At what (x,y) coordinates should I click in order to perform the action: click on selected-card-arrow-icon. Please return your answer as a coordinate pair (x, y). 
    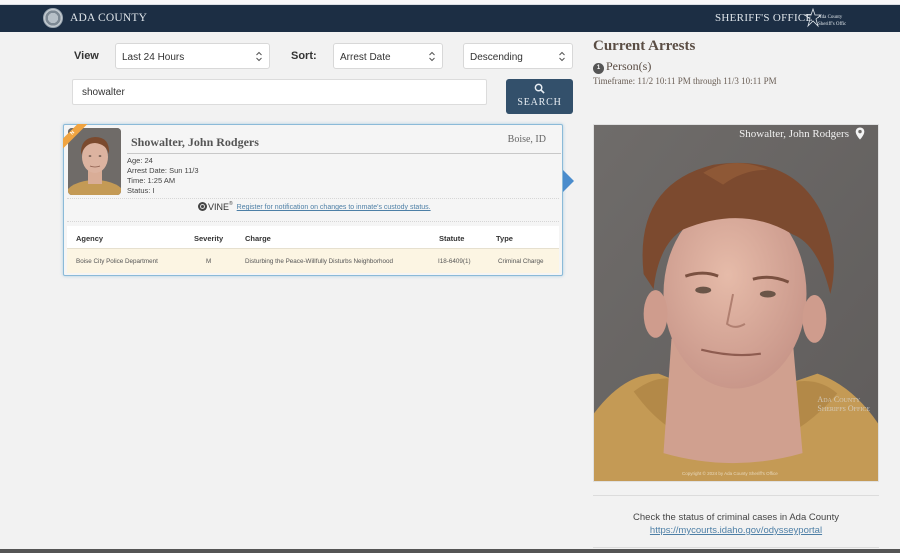
    Looking at the image, I should click on (568, 181).